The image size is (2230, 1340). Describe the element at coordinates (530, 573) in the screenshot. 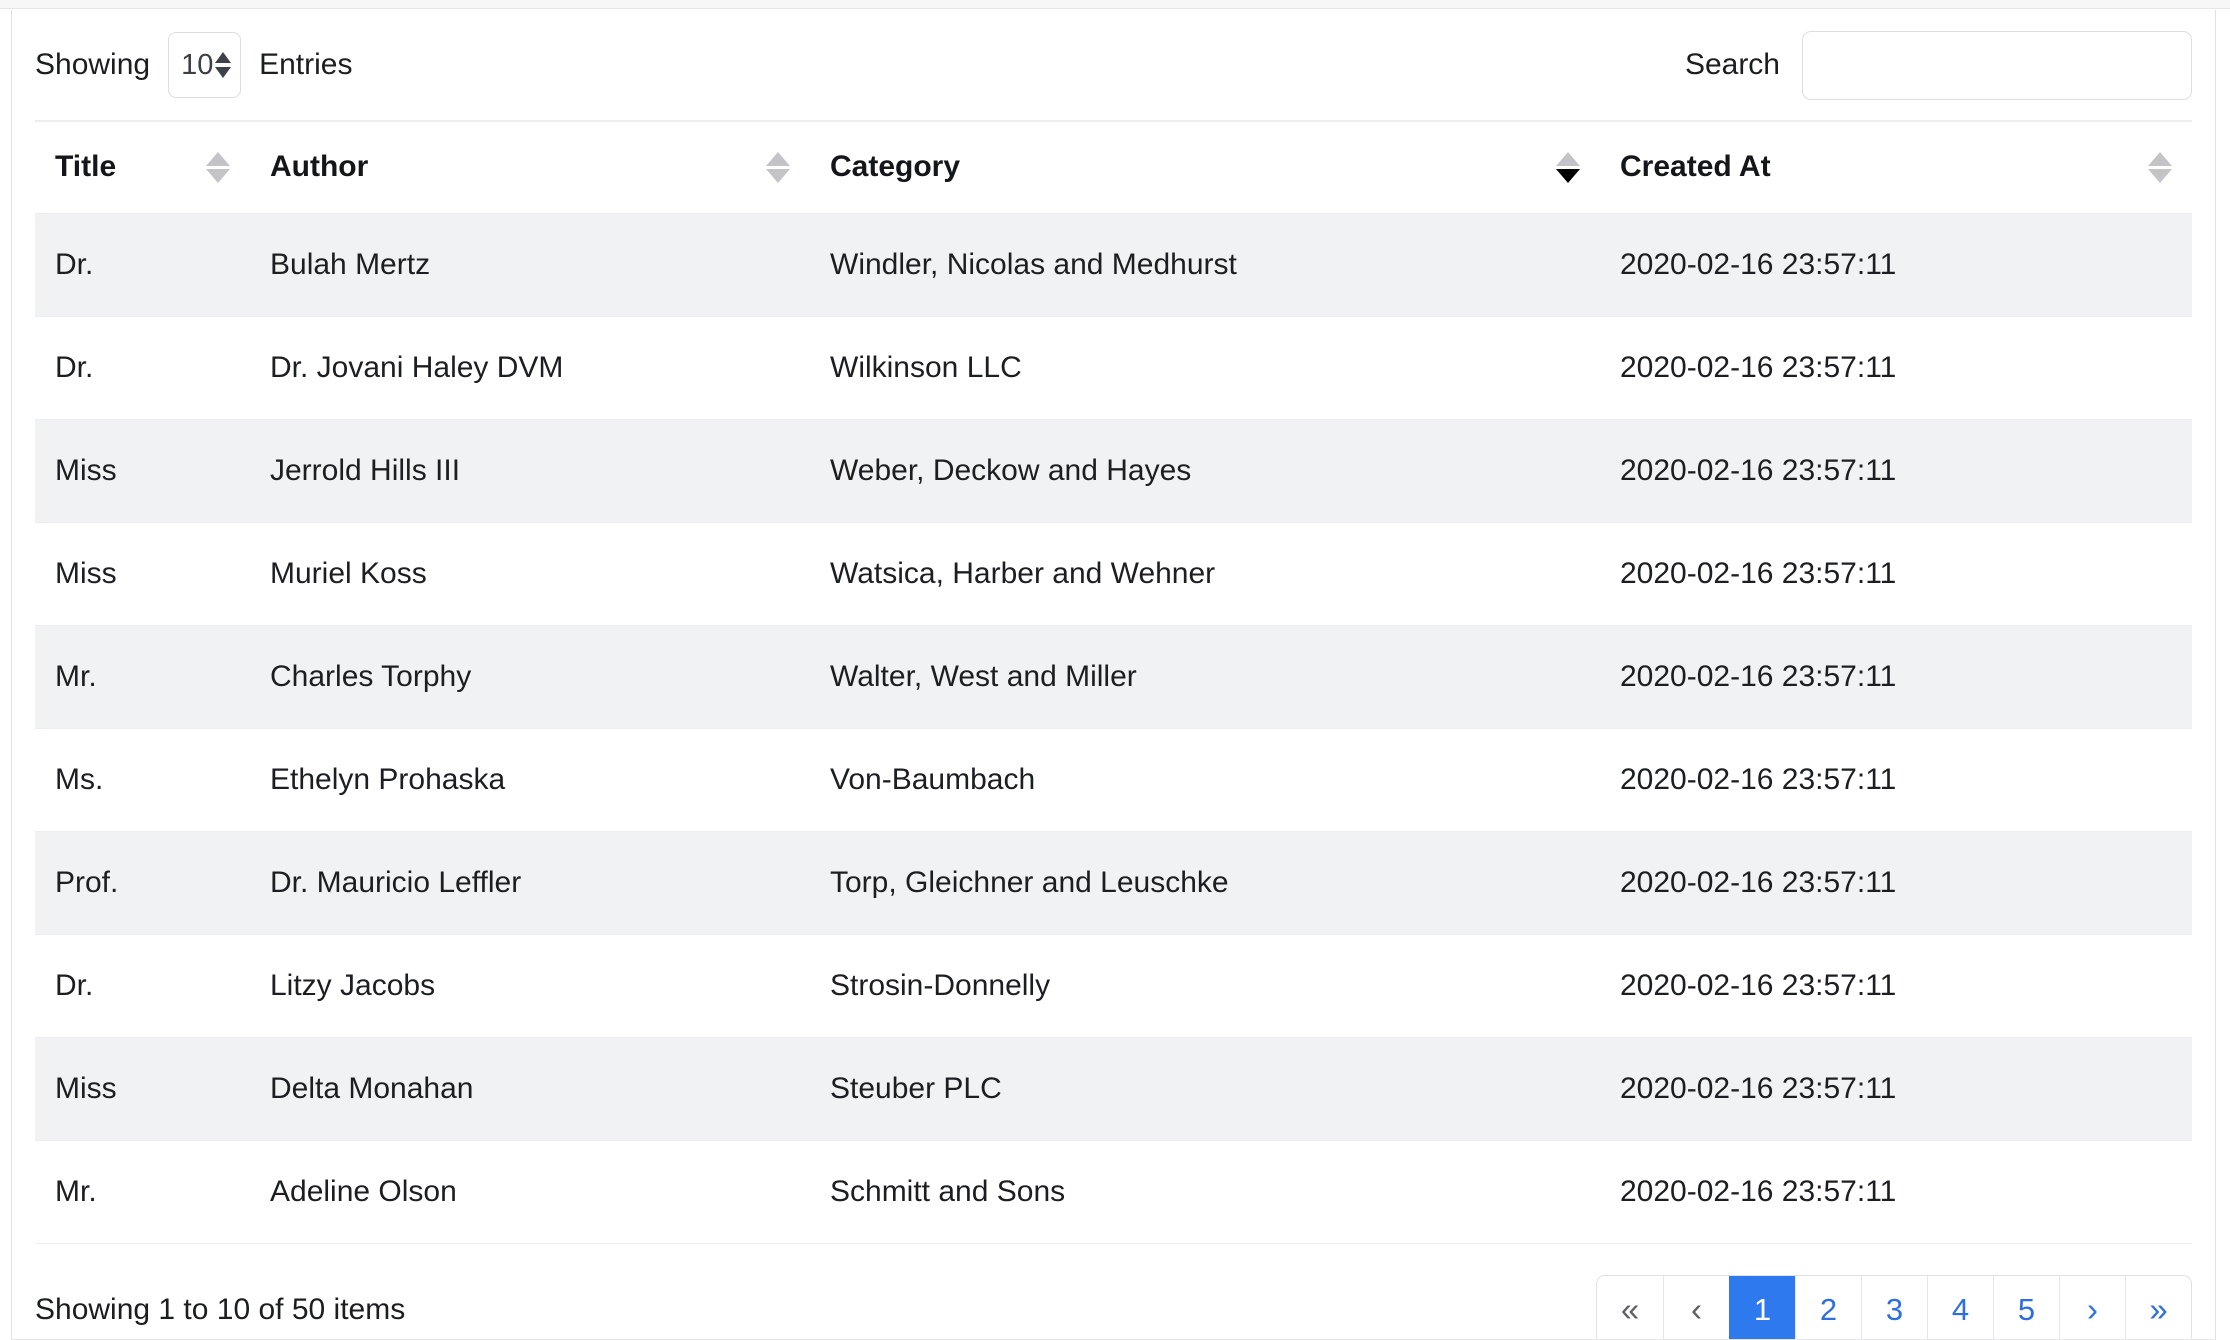

I see `cell-author: Muriel Koss` at that location.